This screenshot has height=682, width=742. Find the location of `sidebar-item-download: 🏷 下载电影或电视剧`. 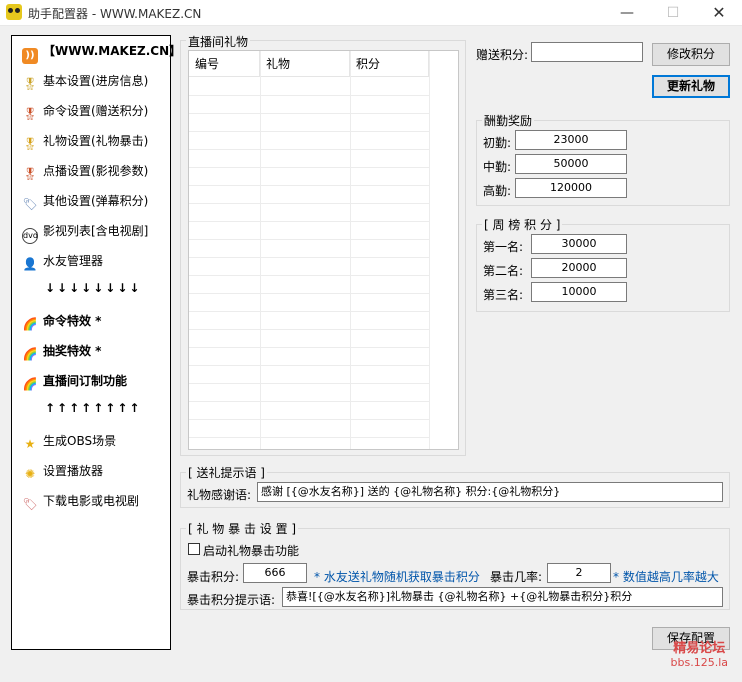

sidebar-item-download: 🏷 下载电影或电视剧 is located at coordinates (80, 501).